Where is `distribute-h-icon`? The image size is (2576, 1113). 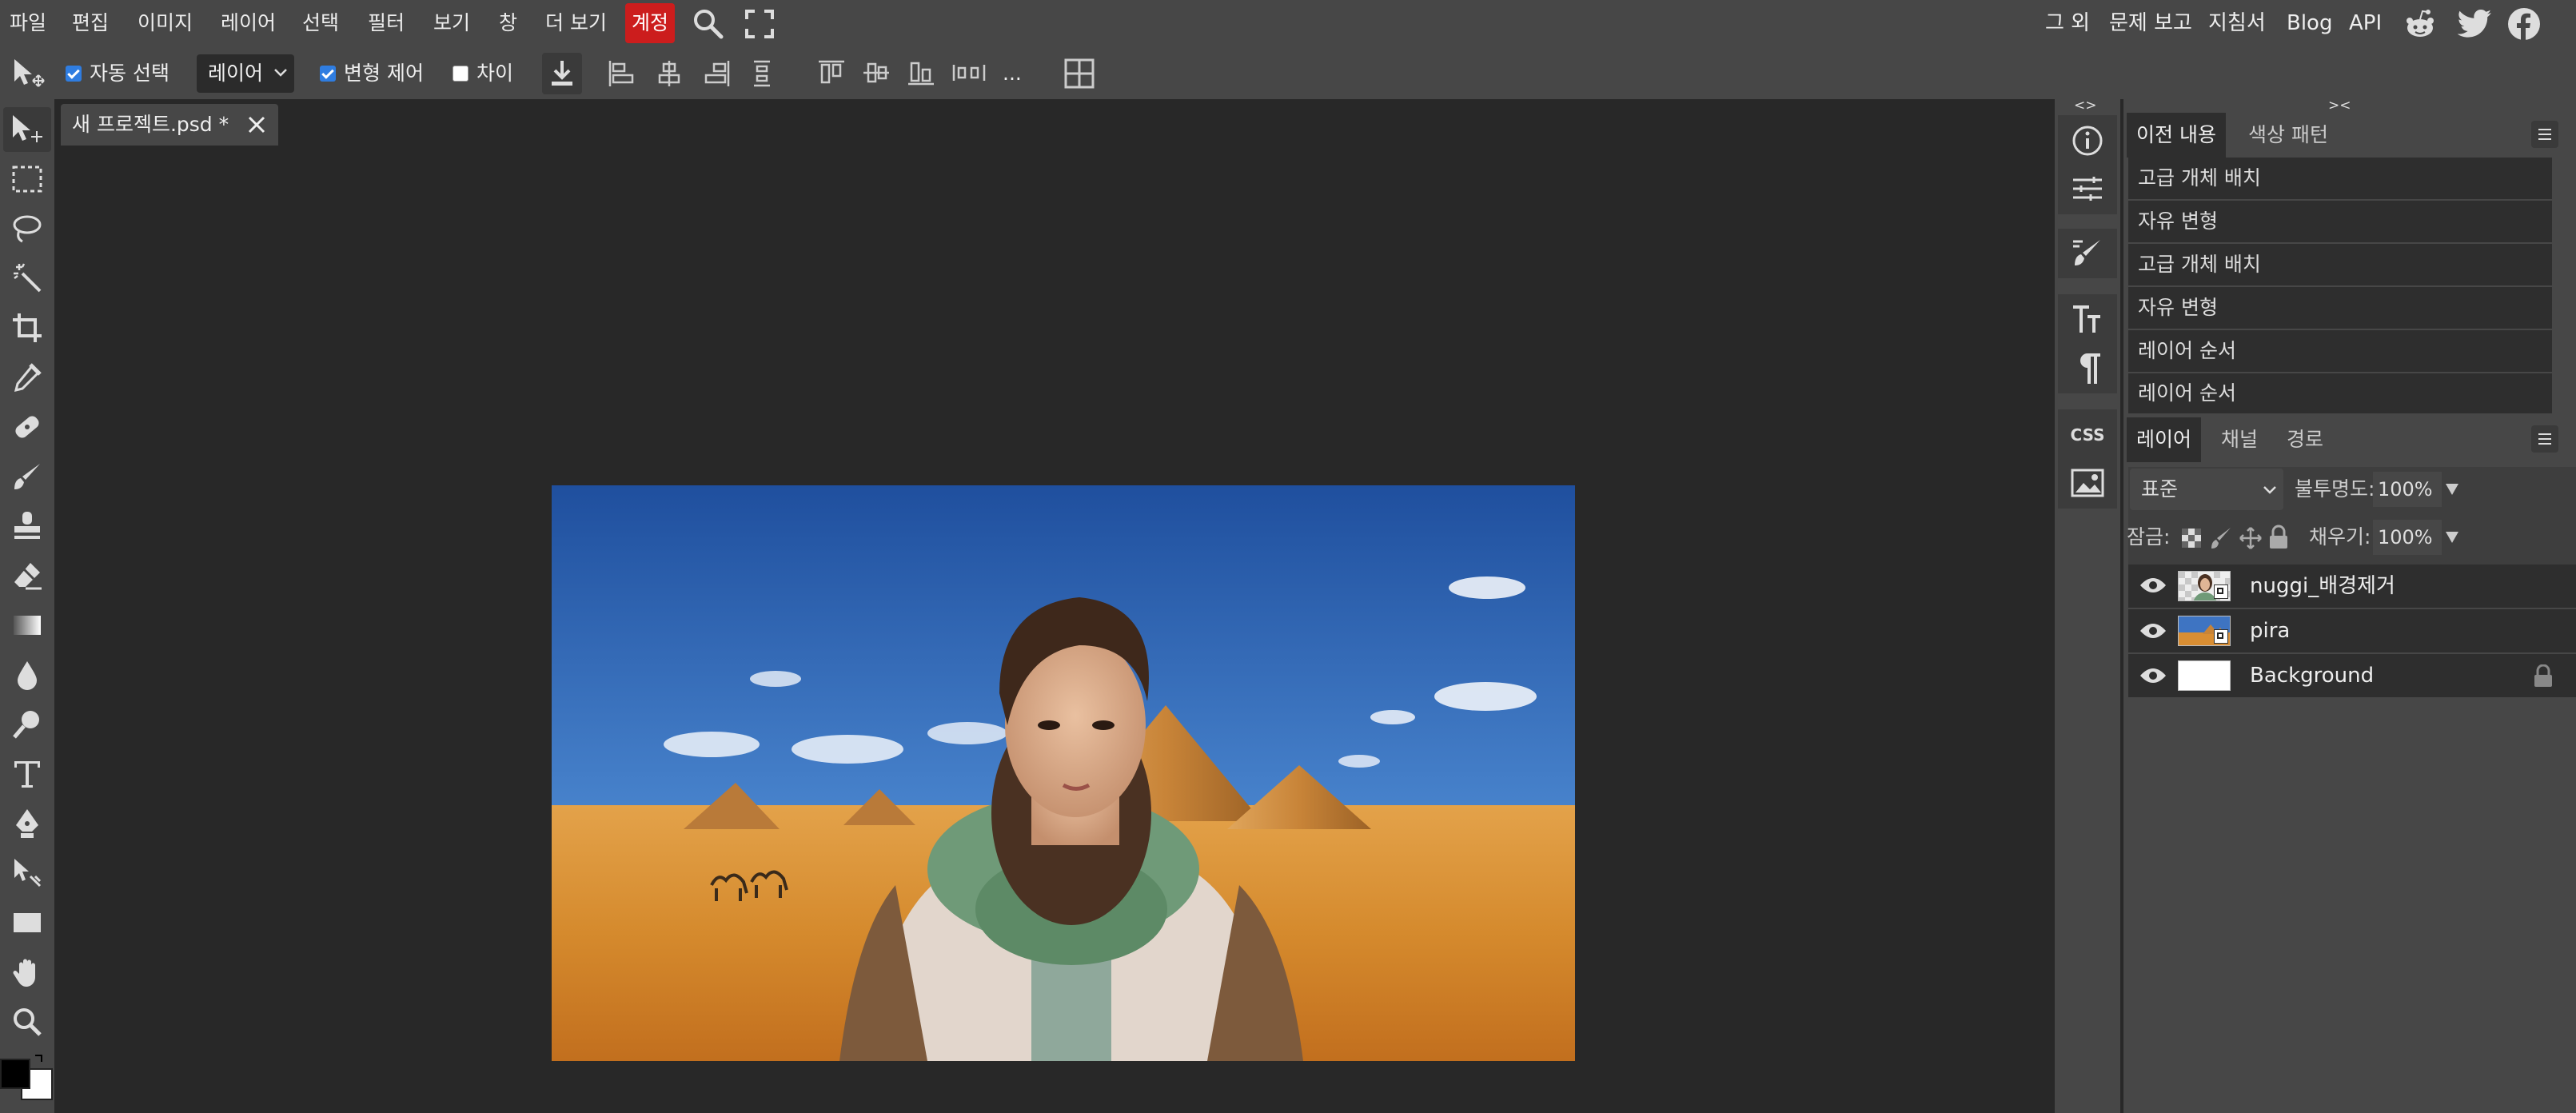 distribute-h-icon is located at coordinates (969, 73).